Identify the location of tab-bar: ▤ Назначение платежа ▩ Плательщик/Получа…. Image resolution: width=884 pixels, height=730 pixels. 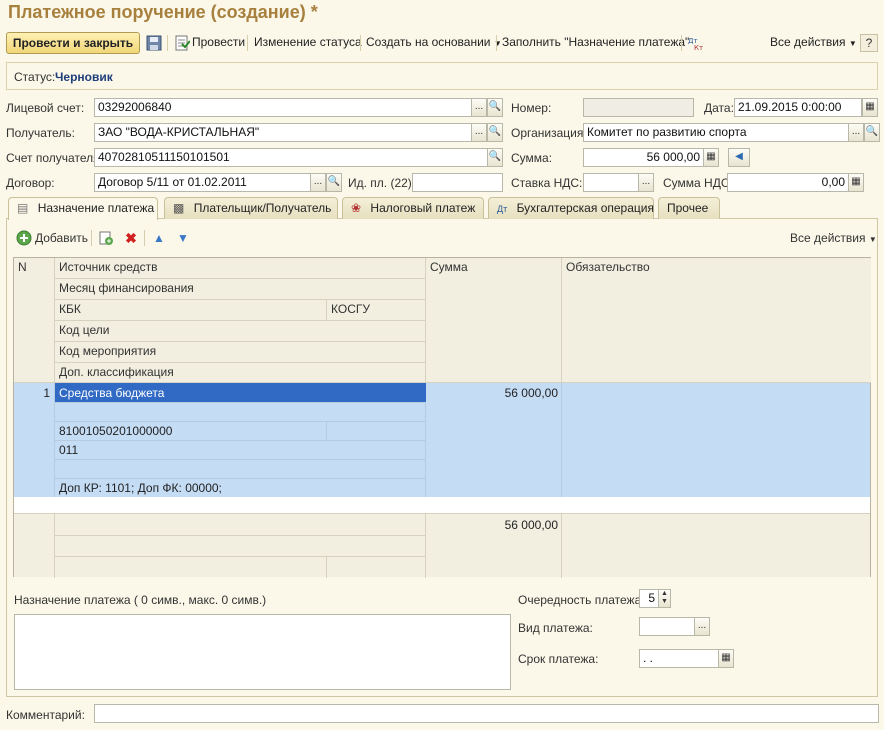
(442, 208).